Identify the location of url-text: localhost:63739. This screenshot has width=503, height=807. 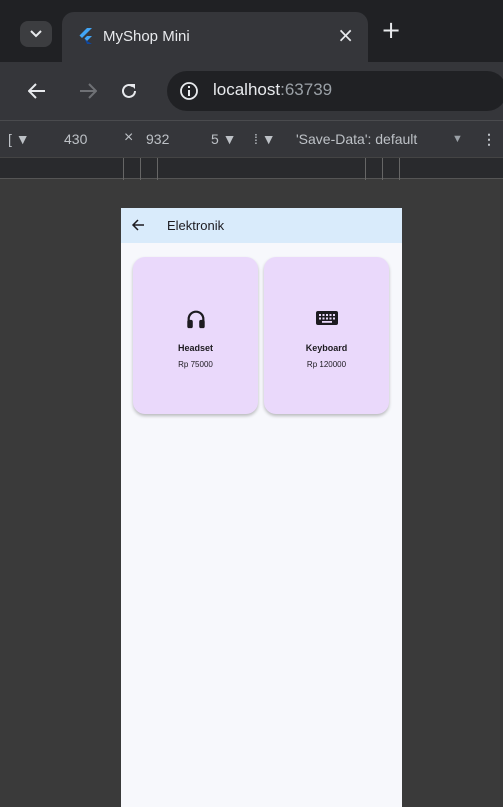
(272, 90).